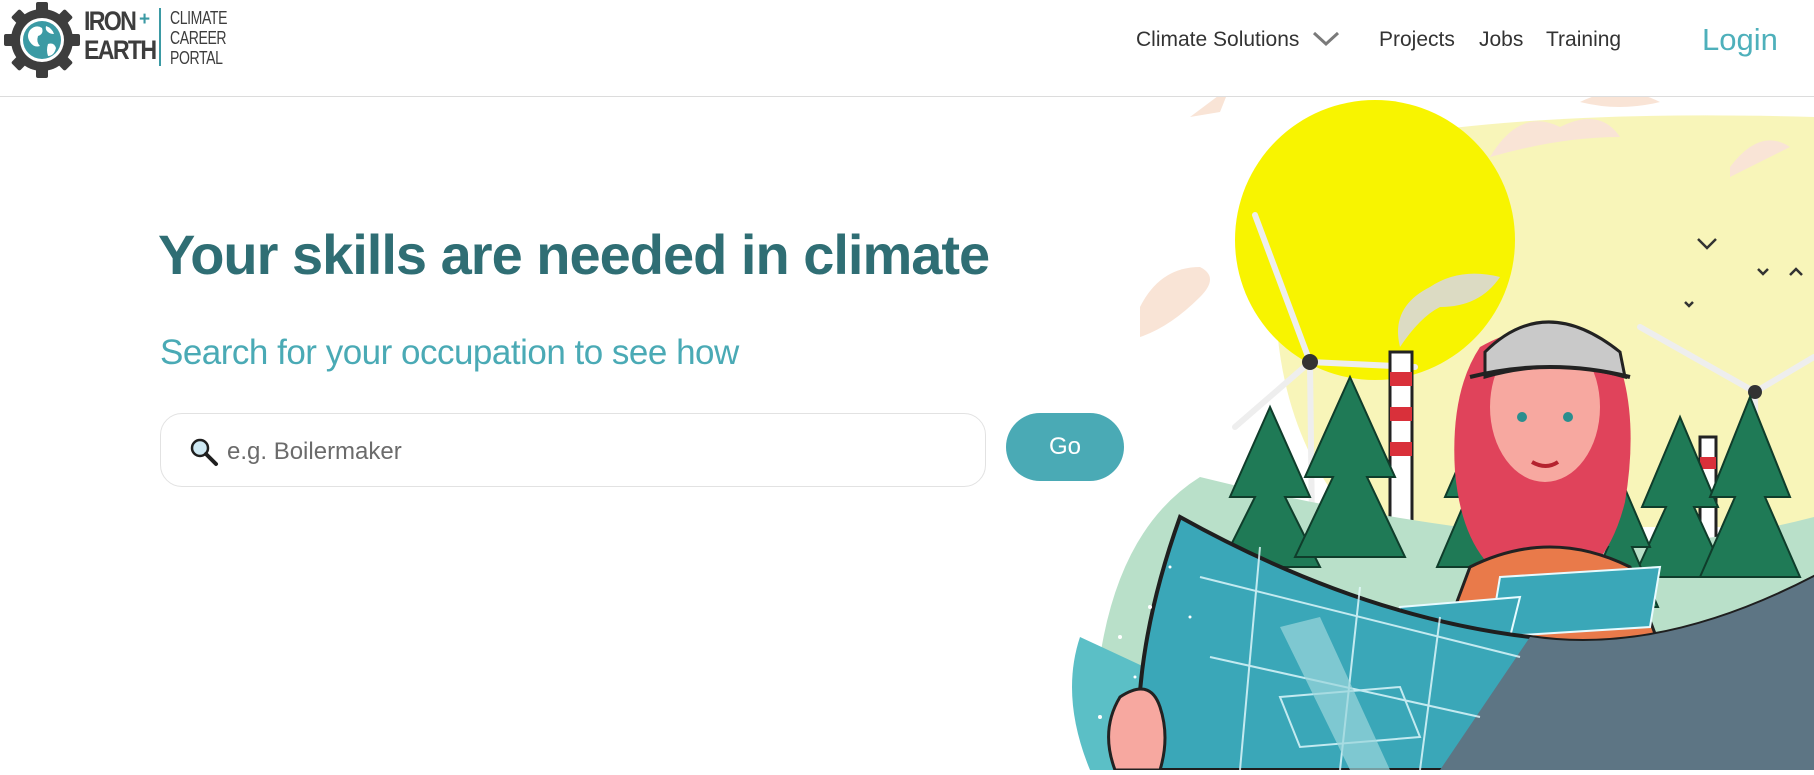 This screenshot has width=1814, height=775. Describe the element at coordinates (574, 254) in the screenshot. I see `hero-headline: Your skills are needed in climate` at that location.